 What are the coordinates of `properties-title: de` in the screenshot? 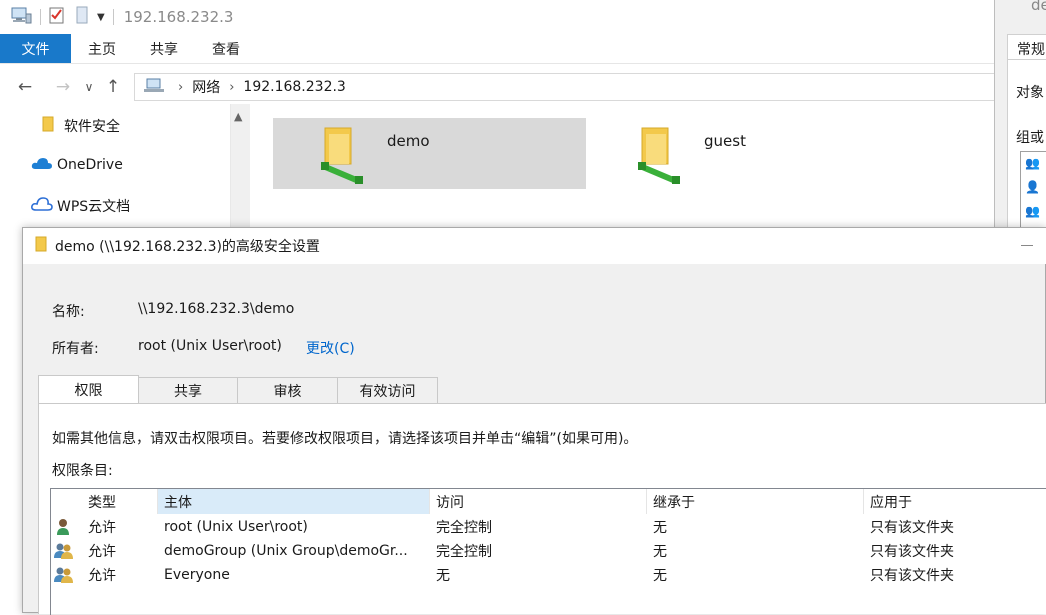 It's located at (1038, 7).